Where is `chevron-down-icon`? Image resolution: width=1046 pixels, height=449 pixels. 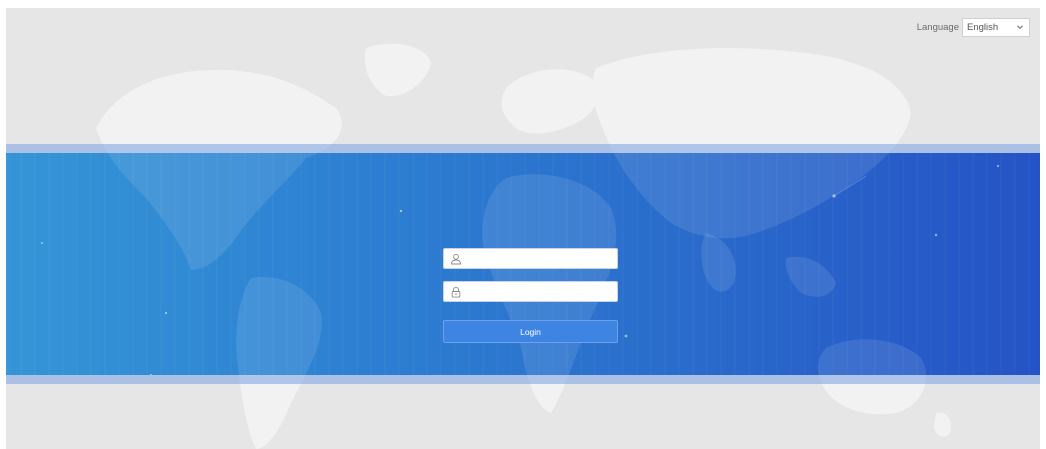 chevron-down-icon is located at coordinates (1020, 27).